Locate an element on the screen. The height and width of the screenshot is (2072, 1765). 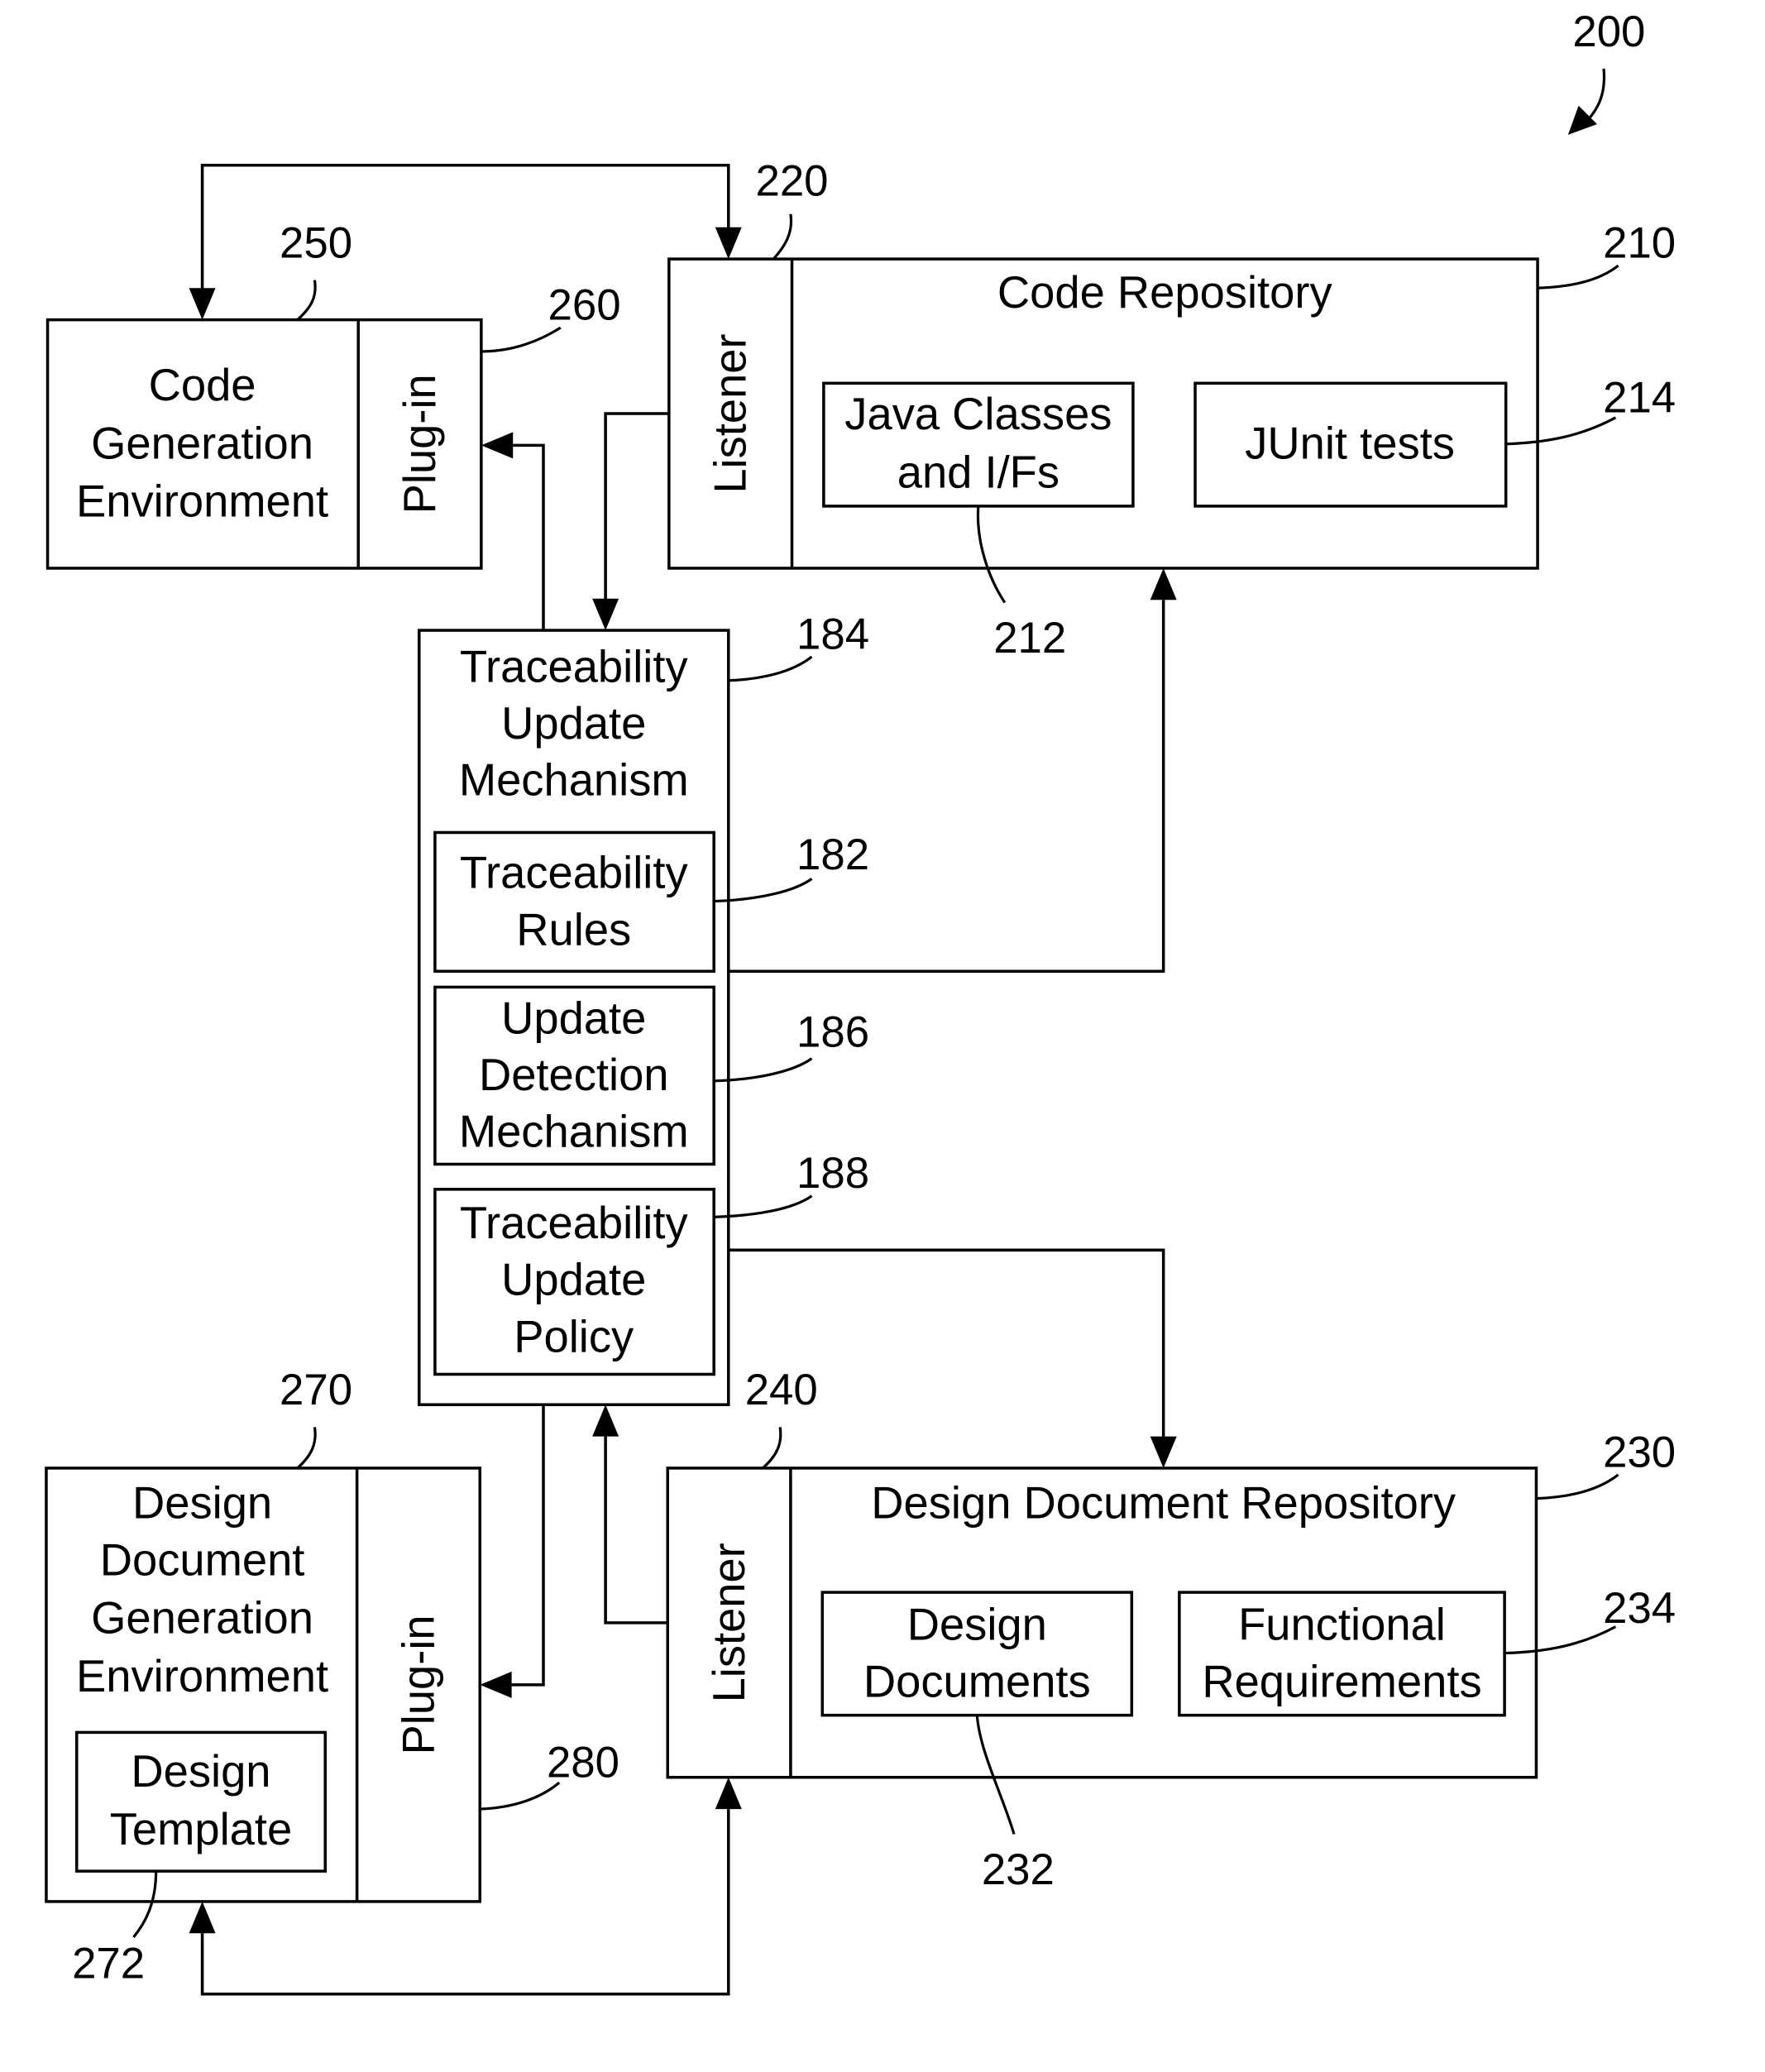
ref-184: 184 is located at coordinates (832, 634).